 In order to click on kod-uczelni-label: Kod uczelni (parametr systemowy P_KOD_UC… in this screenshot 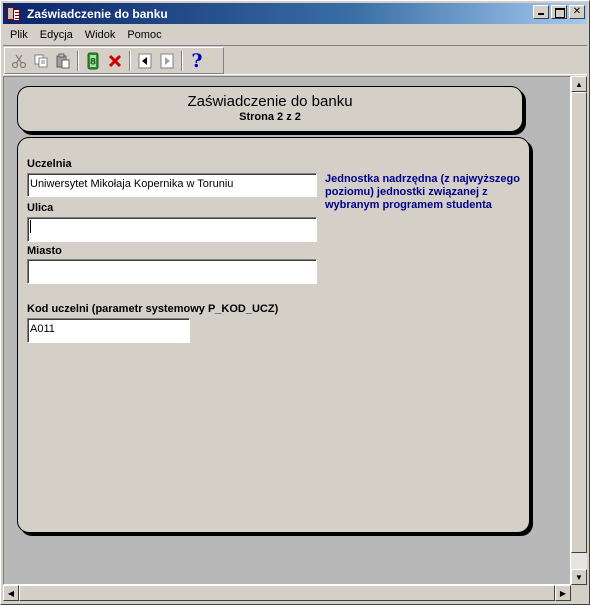, I will do `click(153, 309)`.